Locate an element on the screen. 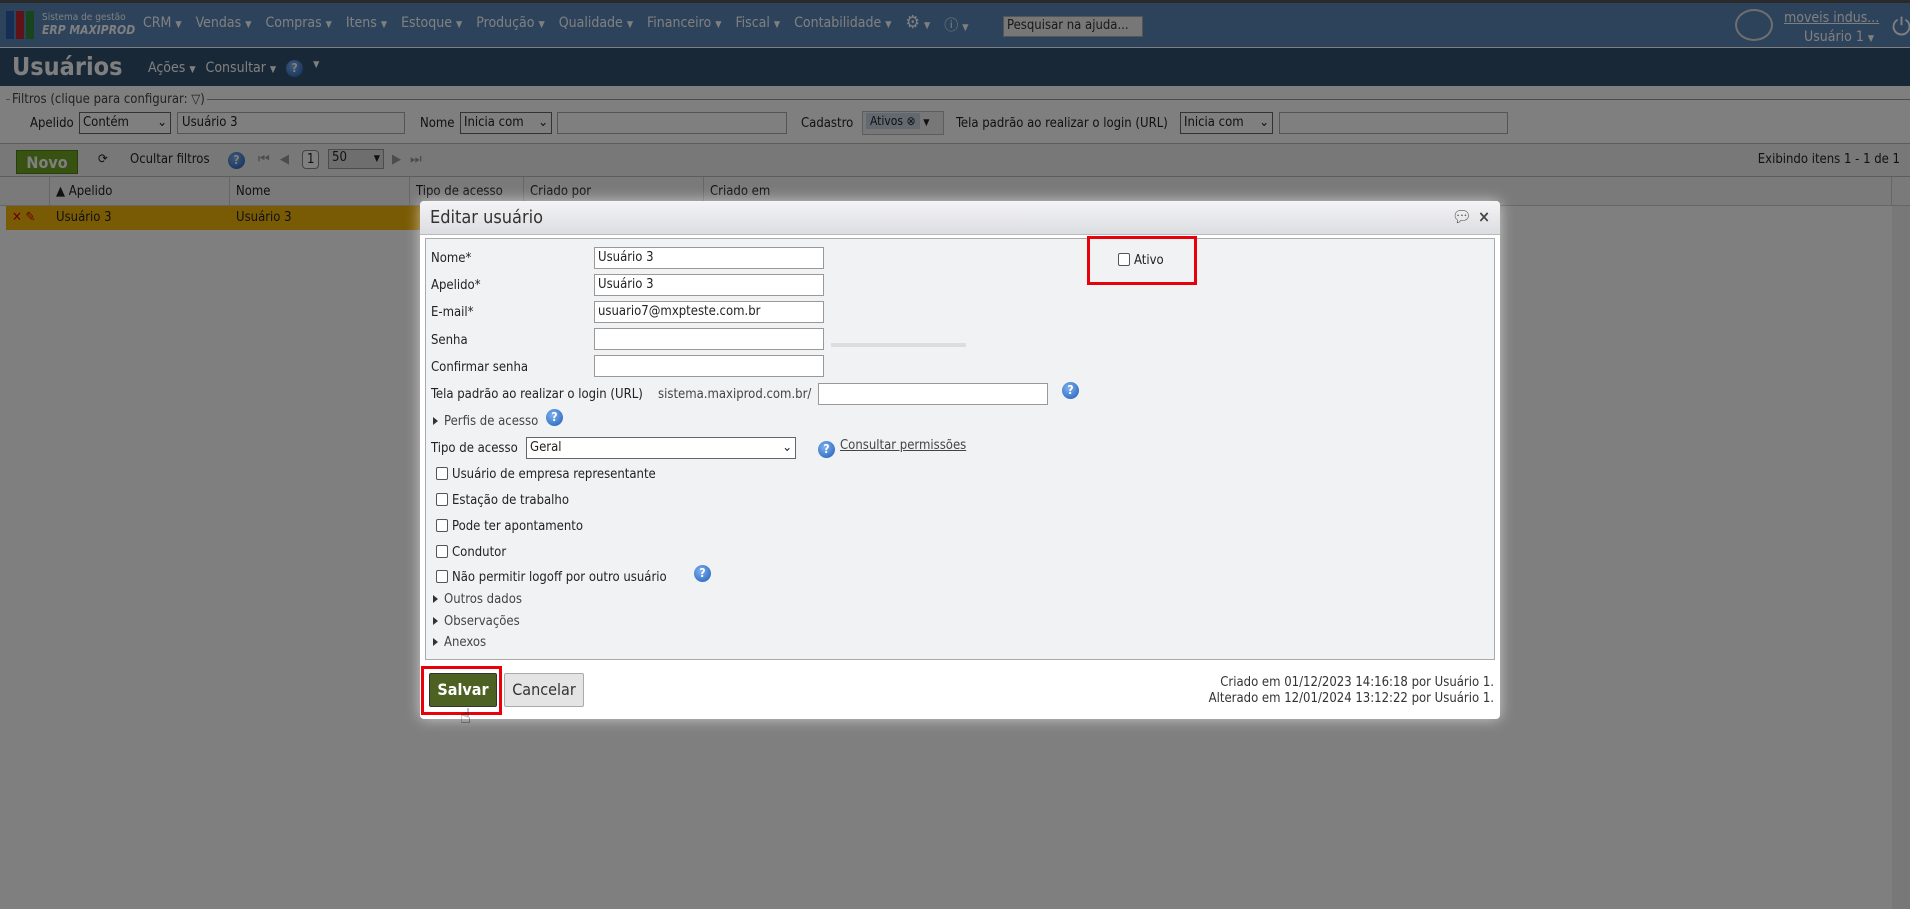 This screenshot has height=909, width=1910. confirmar-senha-label: Confirmar senha is located at coordinates (480, 367).